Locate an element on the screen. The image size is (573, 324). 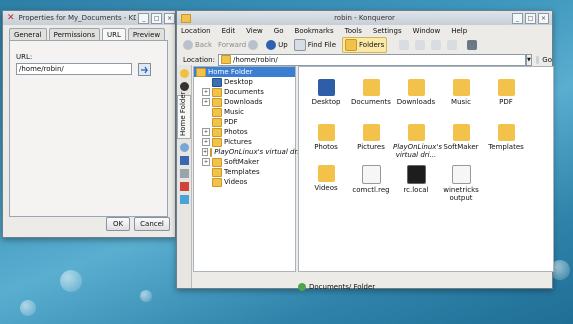
location-dropdown-icon: ▼ is located at coordinates (528, 59).